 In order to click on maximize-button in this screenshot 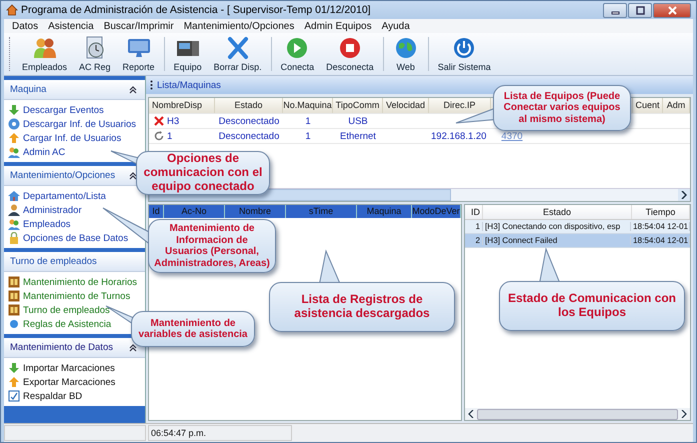, I will do `click(640, 10)`.